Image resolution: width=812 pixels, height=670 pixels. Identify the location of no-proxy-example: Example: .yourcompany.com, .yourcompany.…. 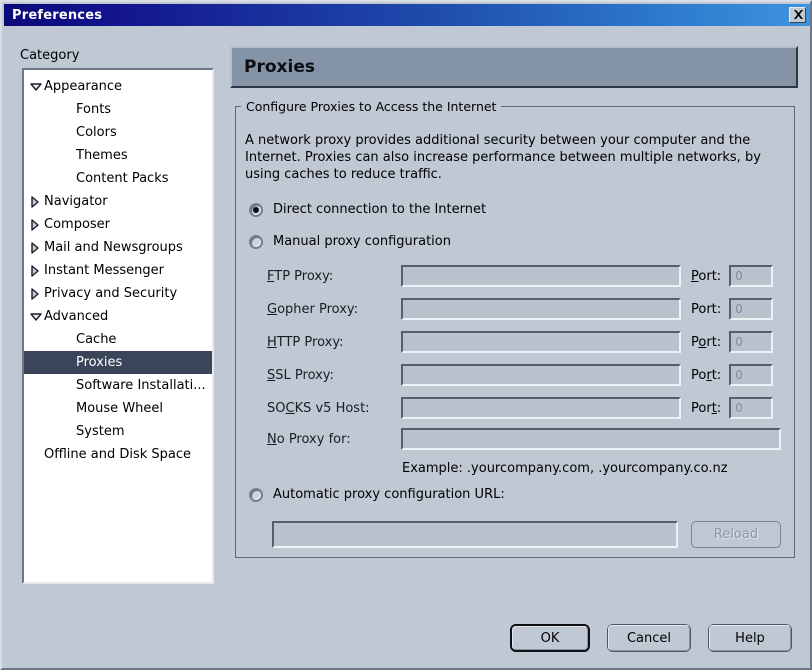
(565, 468).